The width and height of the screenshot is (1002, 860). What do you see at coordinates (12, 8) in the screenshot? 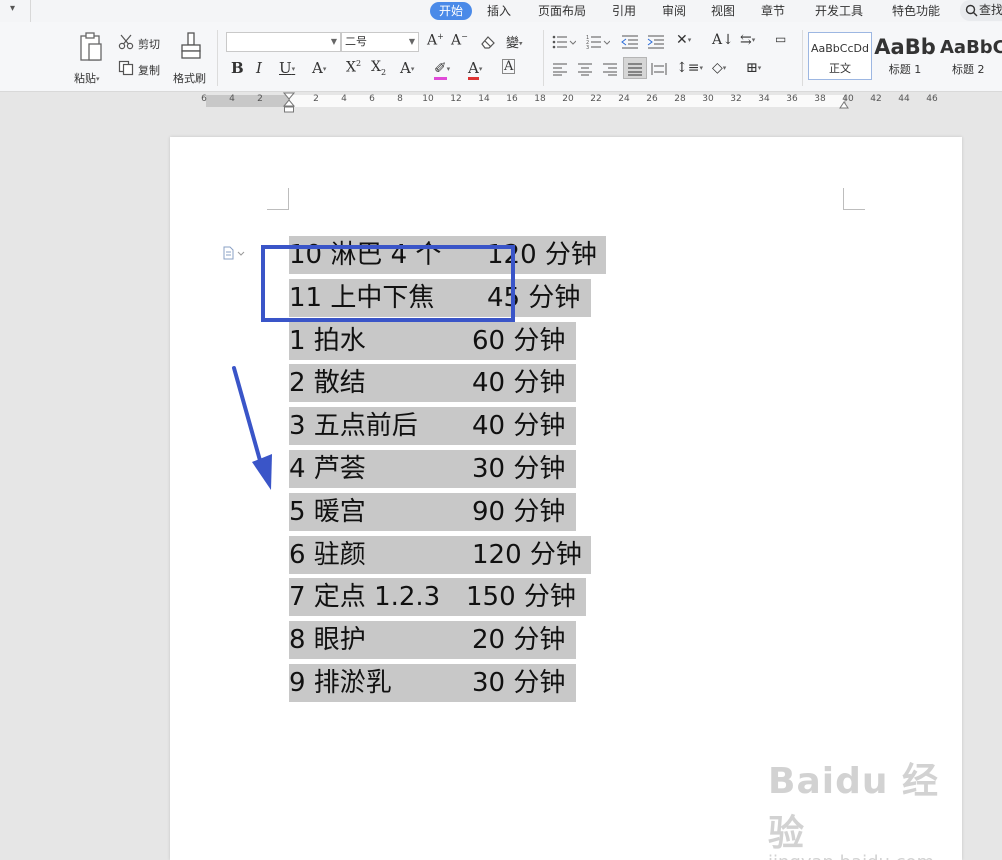
I see `quick-access-dropdown-icon: ▾` at bounding box center [12, 8].